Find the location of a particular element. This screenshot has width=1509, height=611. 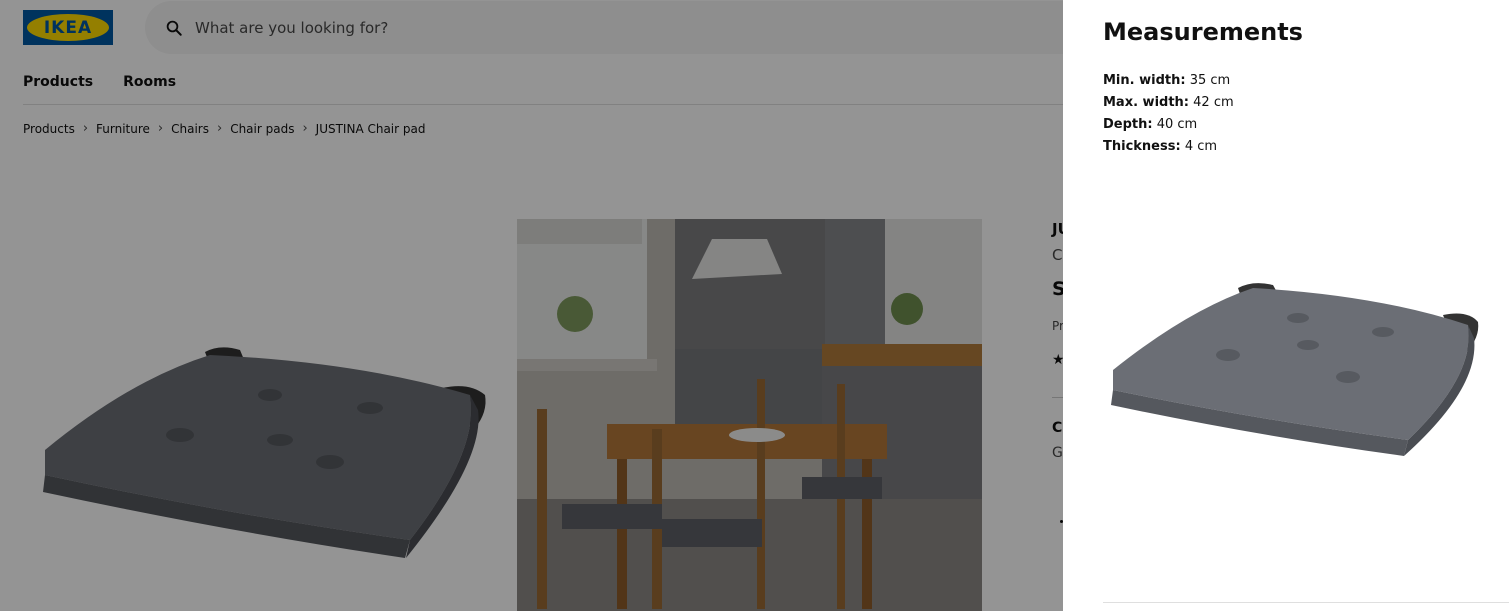

measurement-value: 35 cm is located at coordinates (1210, 80).